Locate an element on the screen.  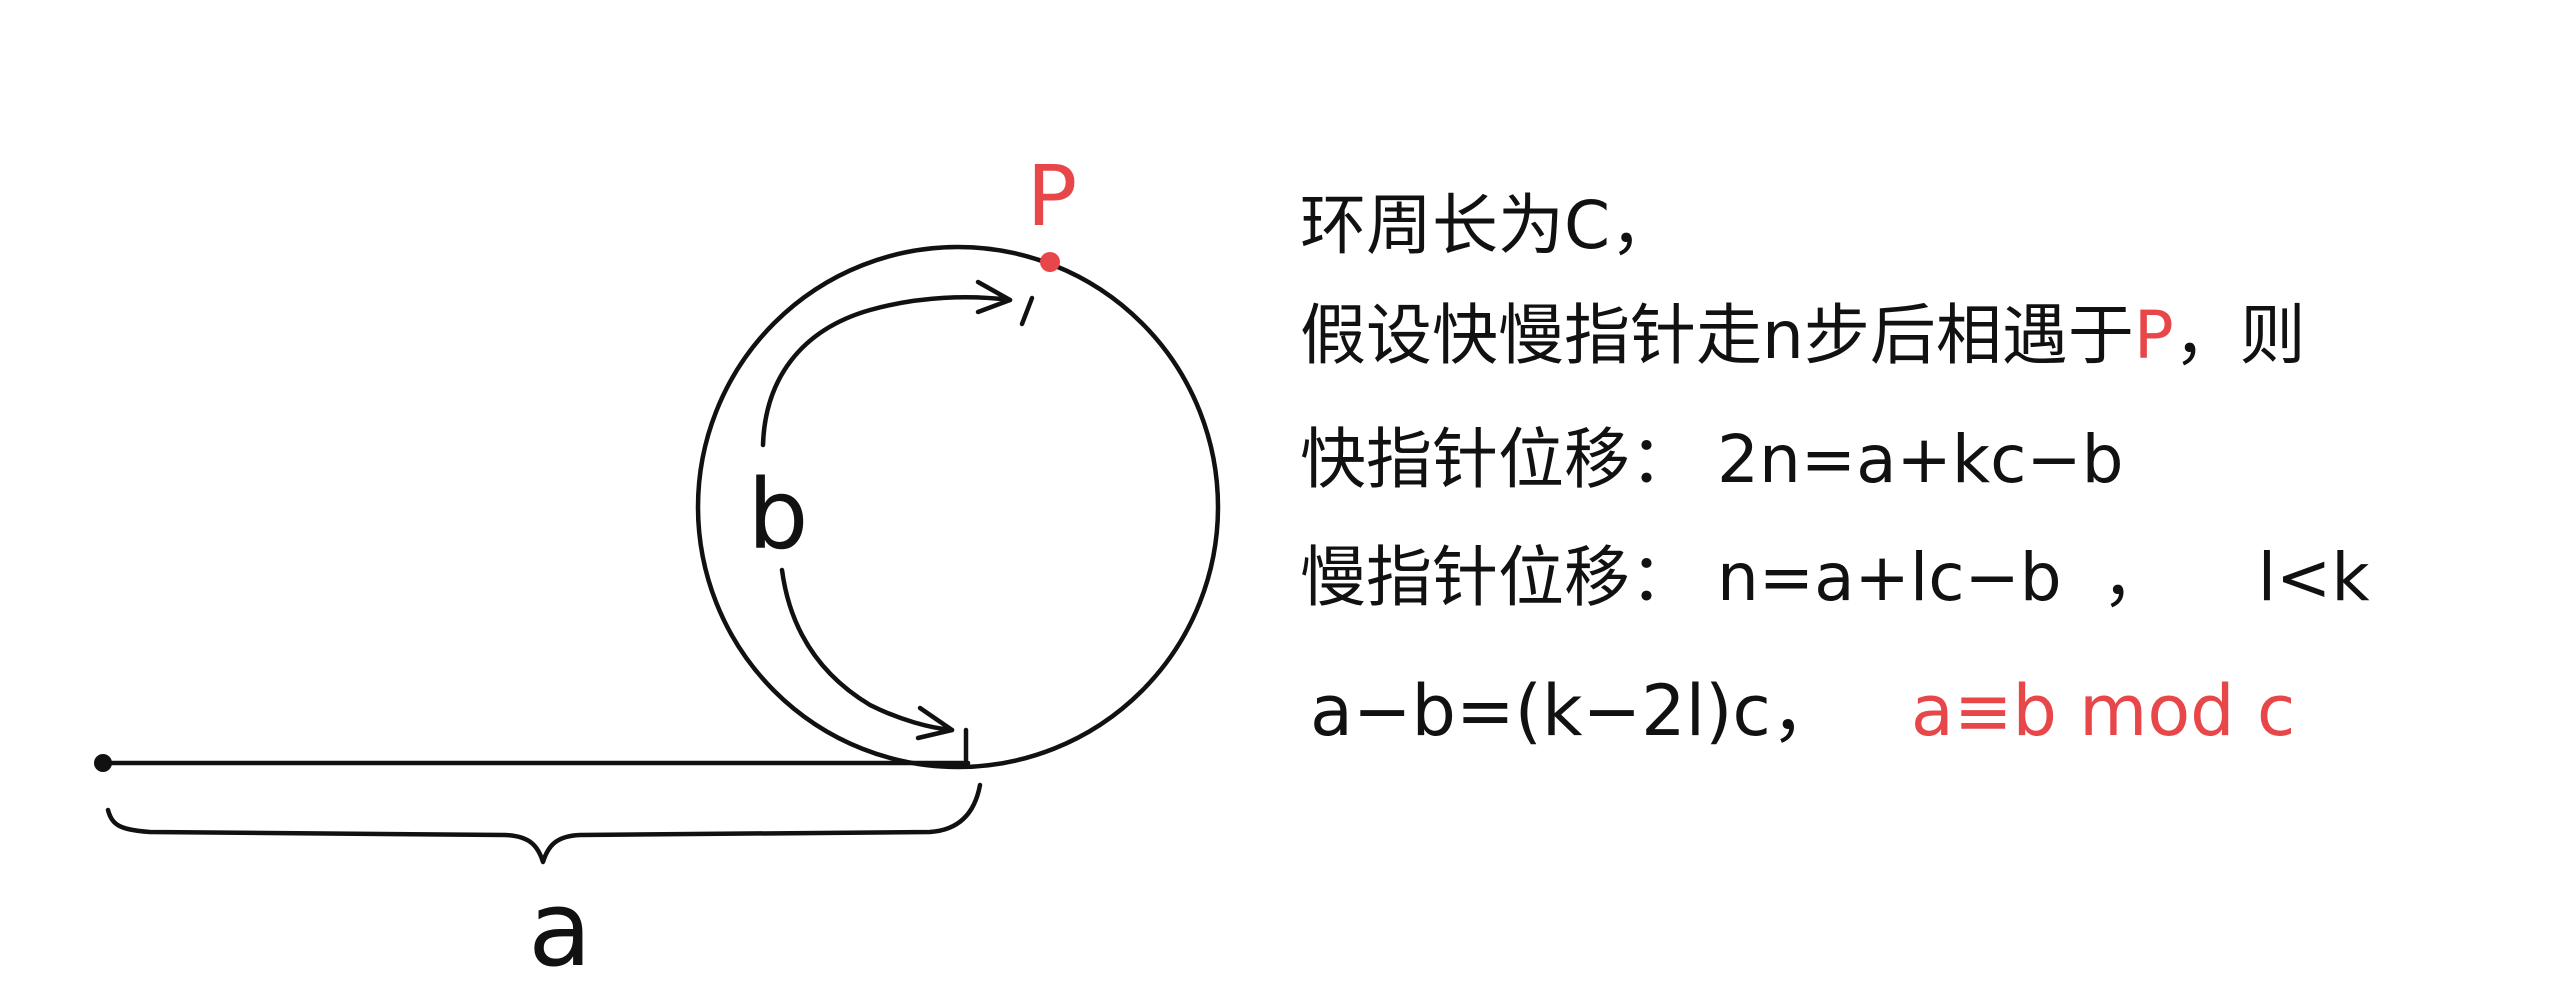
note-meeting-p: P is located at coordinates (2154, 335).